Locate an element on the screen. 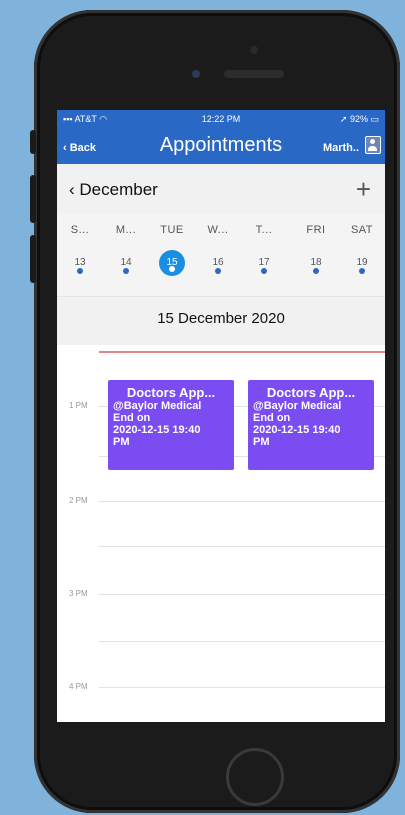 The image size is (405, 815). user-avatar-icon is located at coordinates (373, 145).